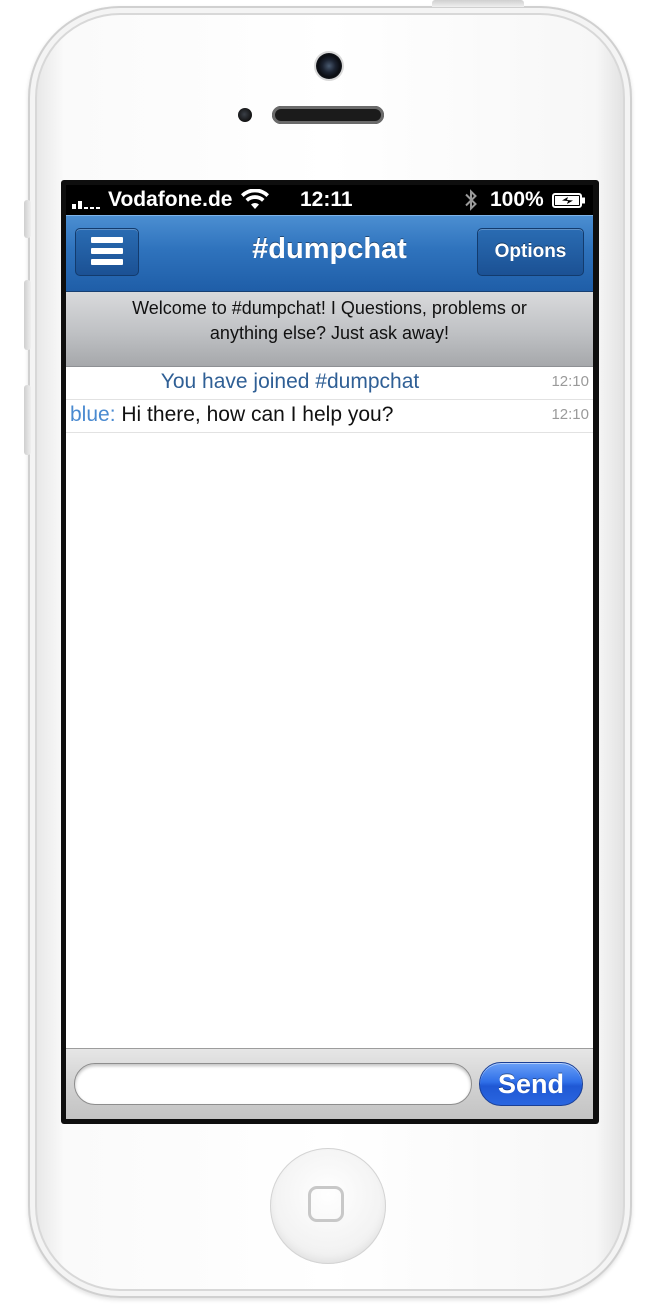  I want to click on input-bar: Send, so click(329, 1083).